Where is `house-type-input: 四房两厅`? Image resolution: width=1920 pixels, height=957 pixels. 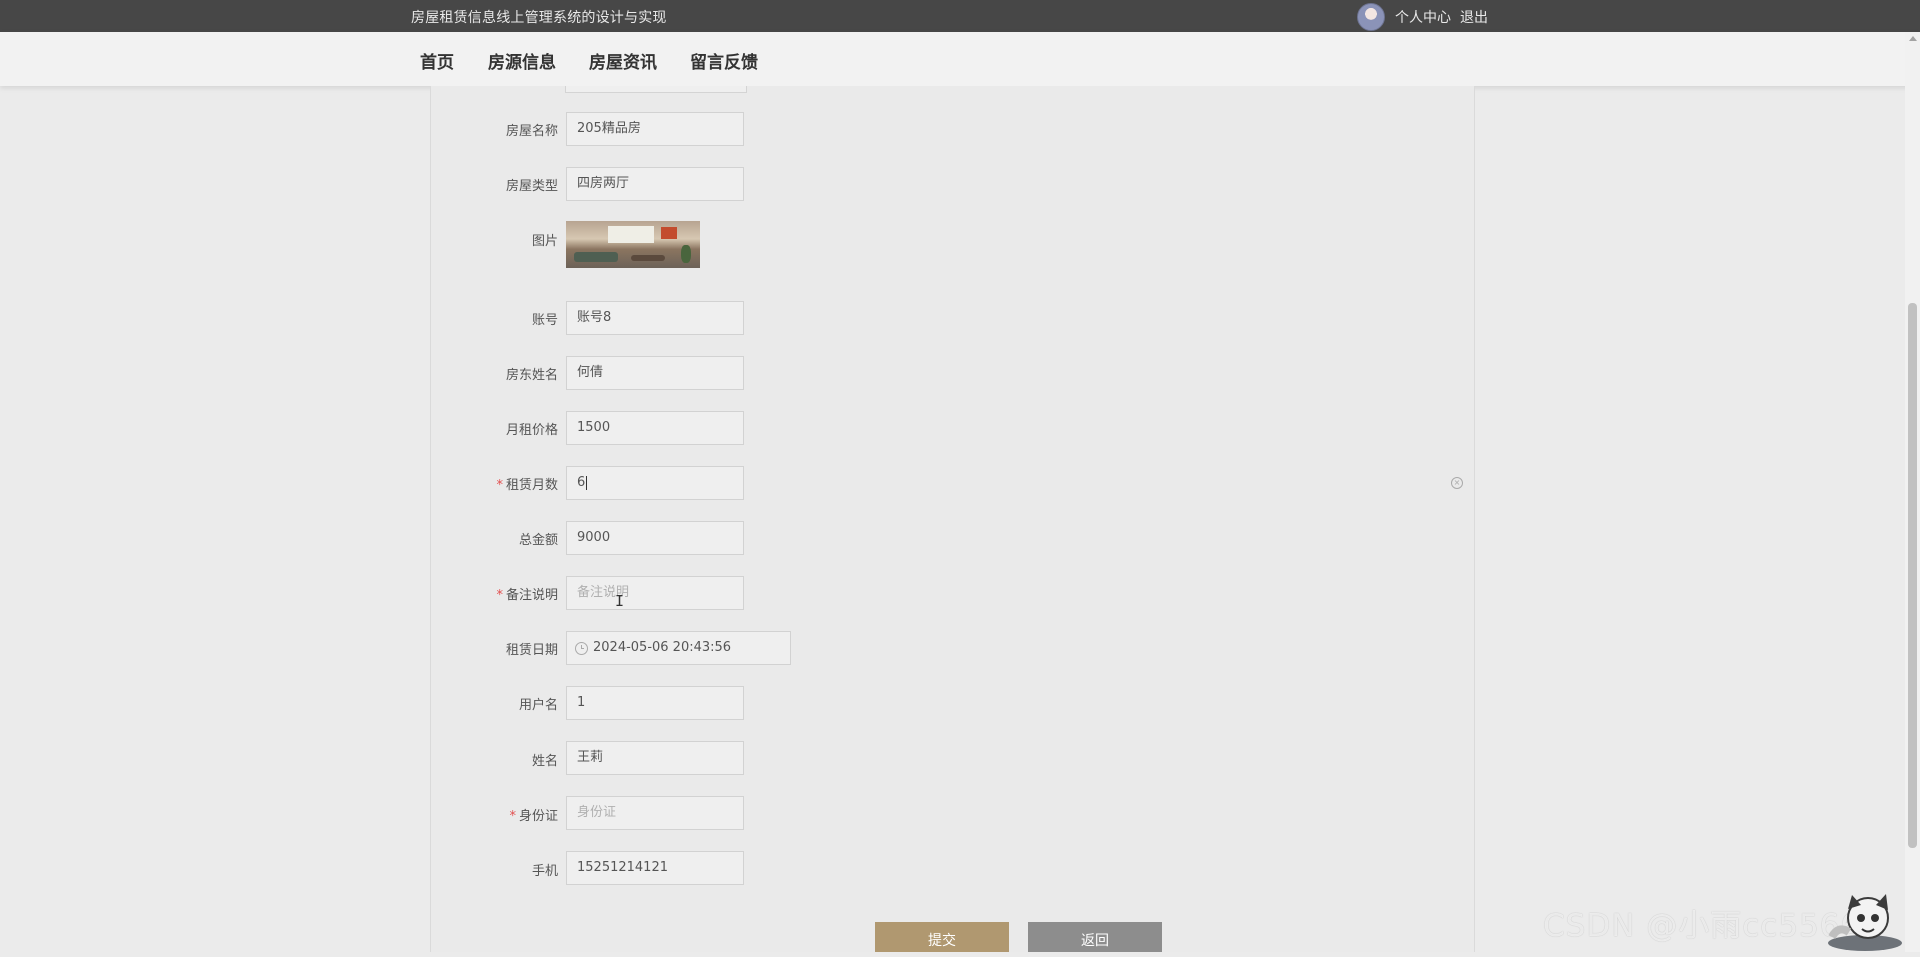
house-type-input: 四房两厅 is located at coordinates (655, 184).